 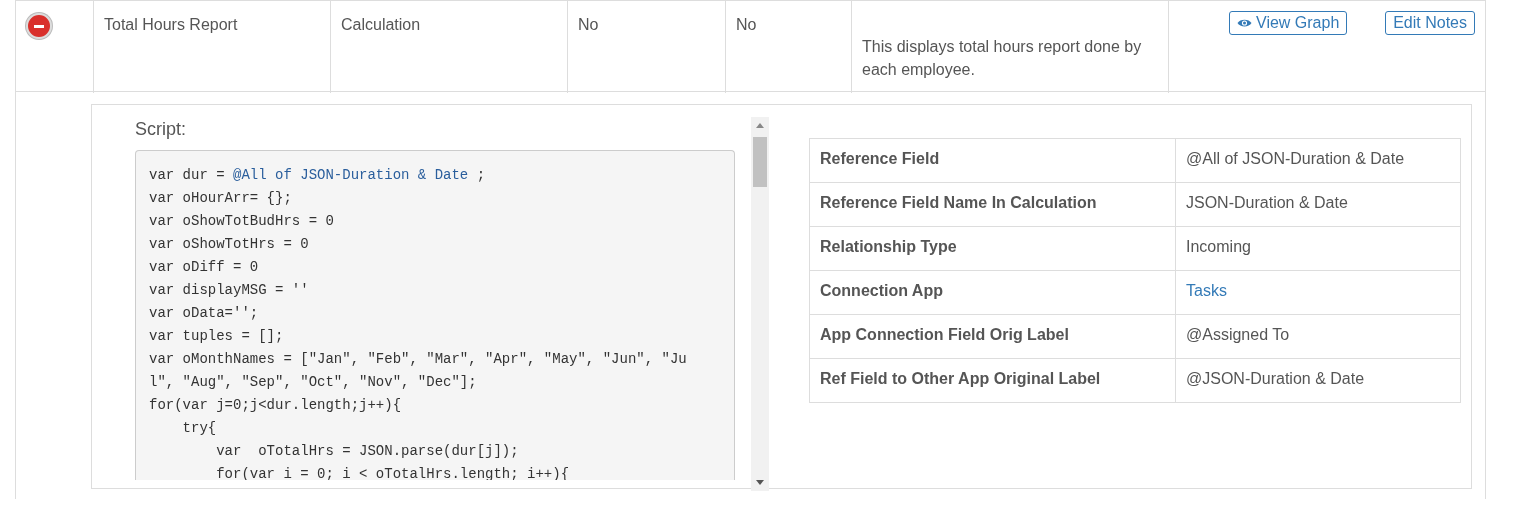 What do you see at coordinates (760, 125) in the screenshot?
I see `scroll-up-icon` at bounding box center [760, 125].